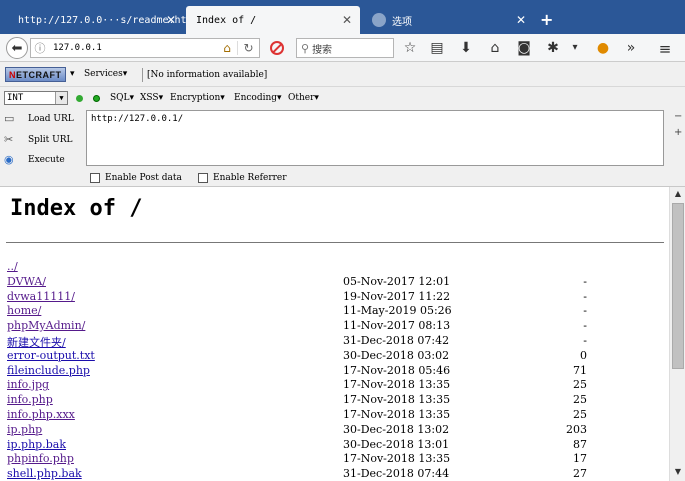  What do you see at coordinates (135, 48) in the screenshot?
I see `url-text: 127.0.0.1` at bounding box center [135, 48].